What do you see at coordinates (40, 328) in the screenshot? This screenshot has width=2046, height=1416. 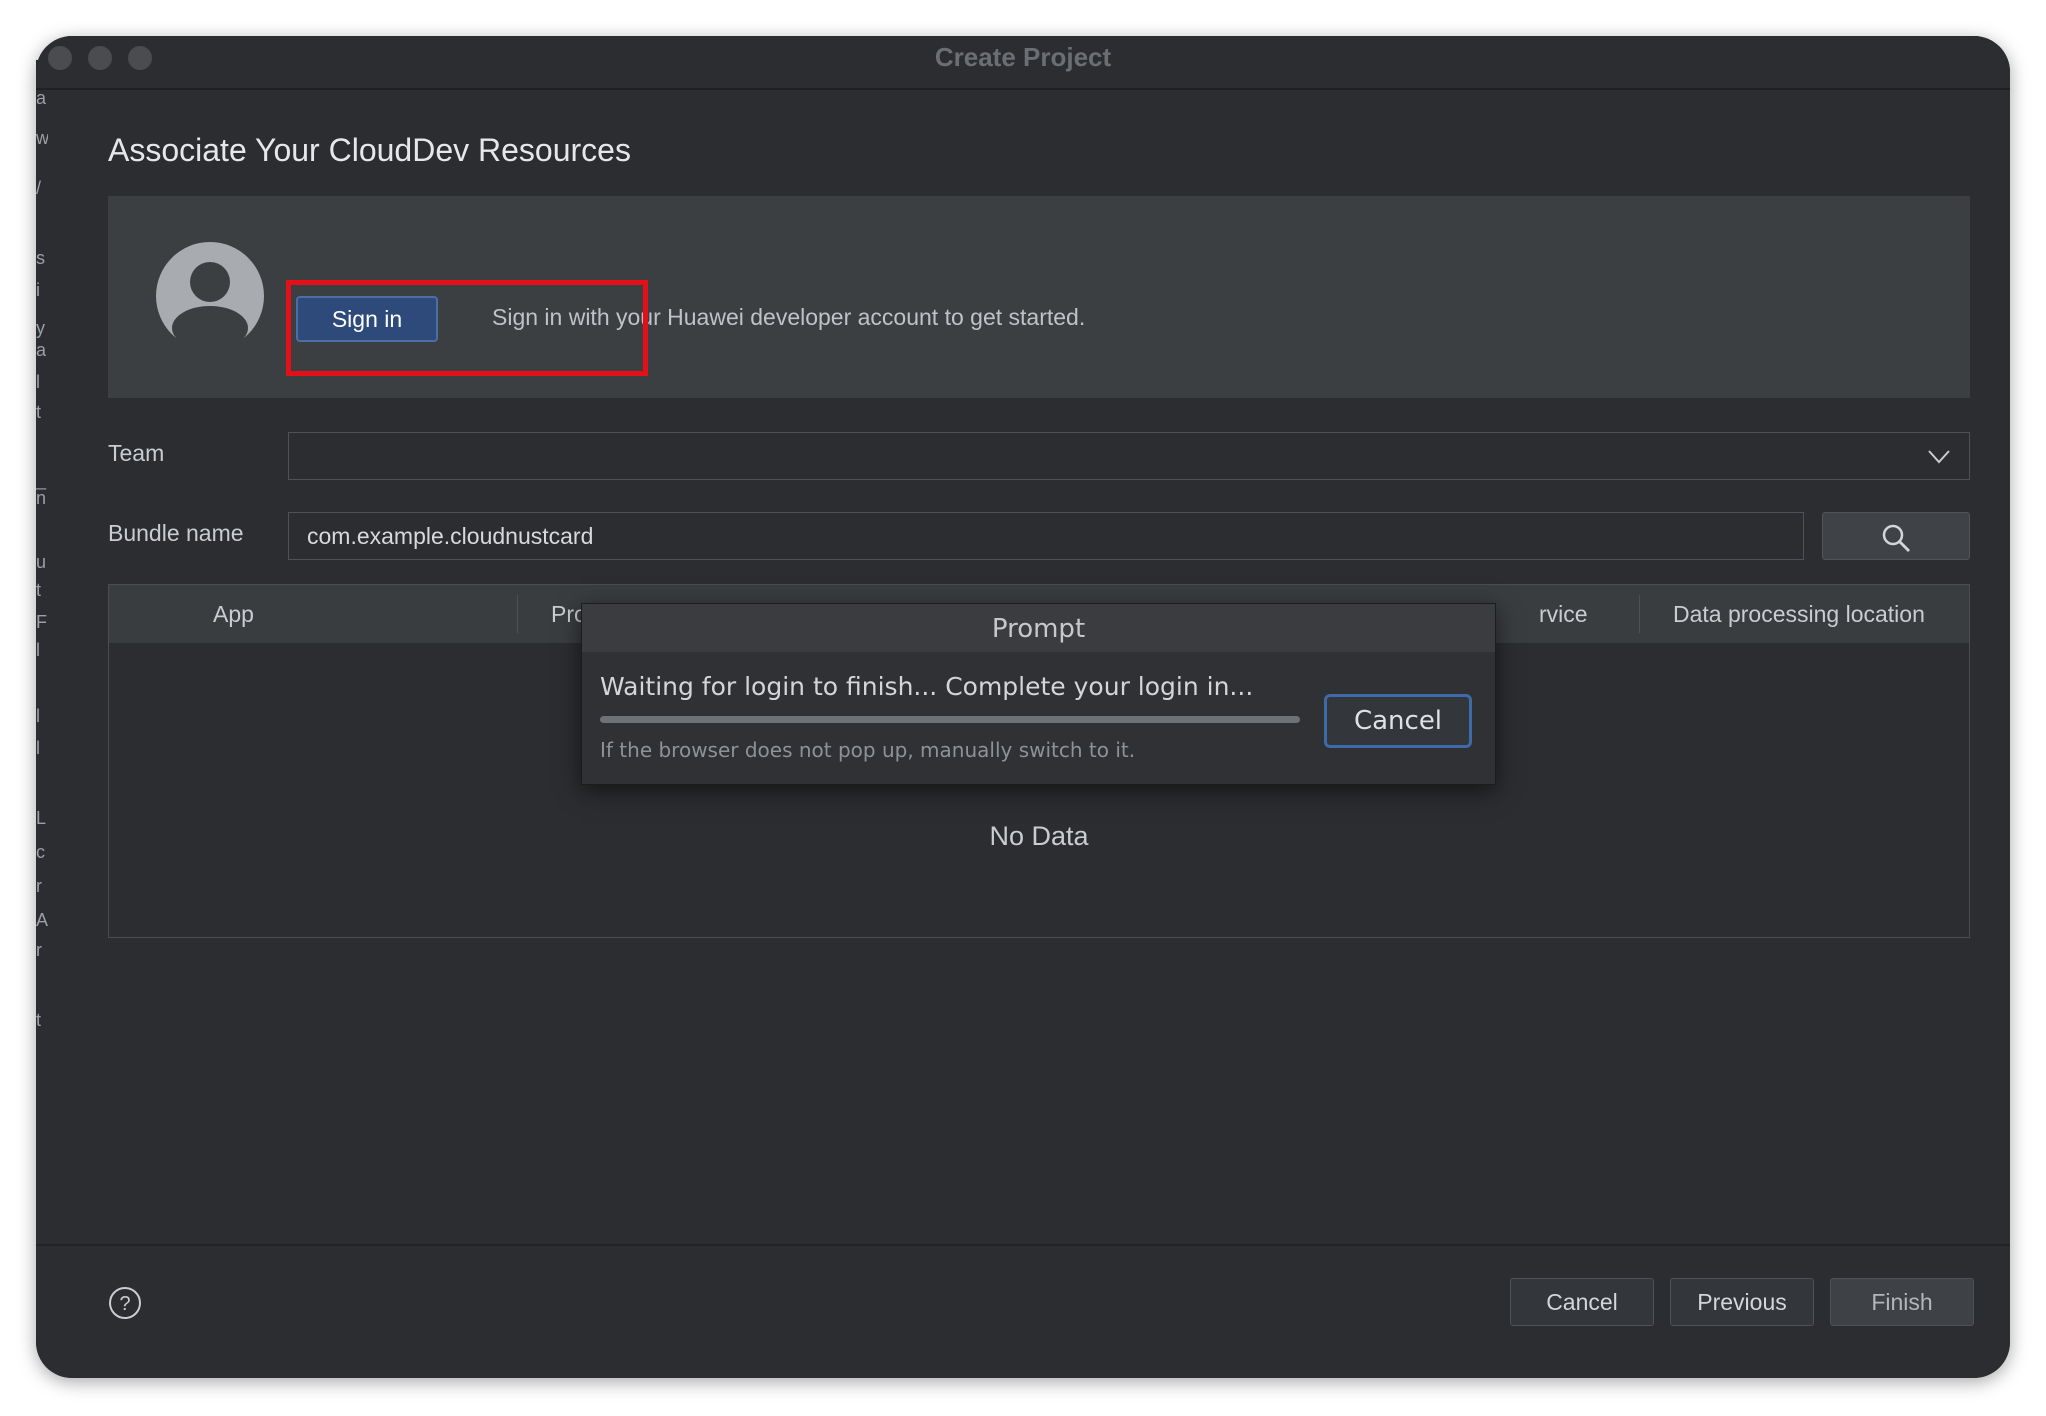 I see `background-ide-text: y` at bounding box center [40, 328].